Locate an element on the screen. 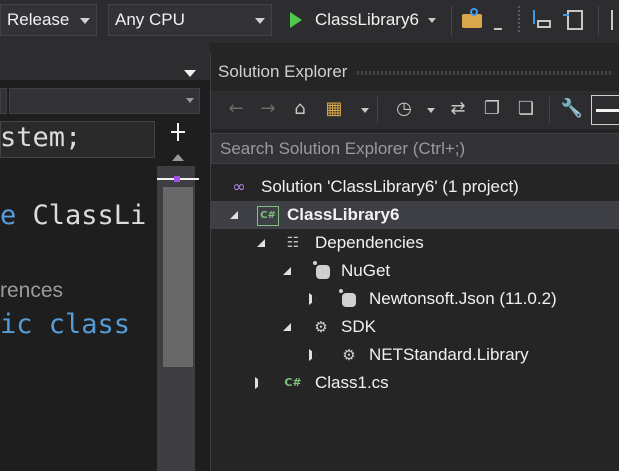 The height and width of the screenshot is (471, 619). sdk-package-icon: ⚙ is located at coordinates (349, 355).